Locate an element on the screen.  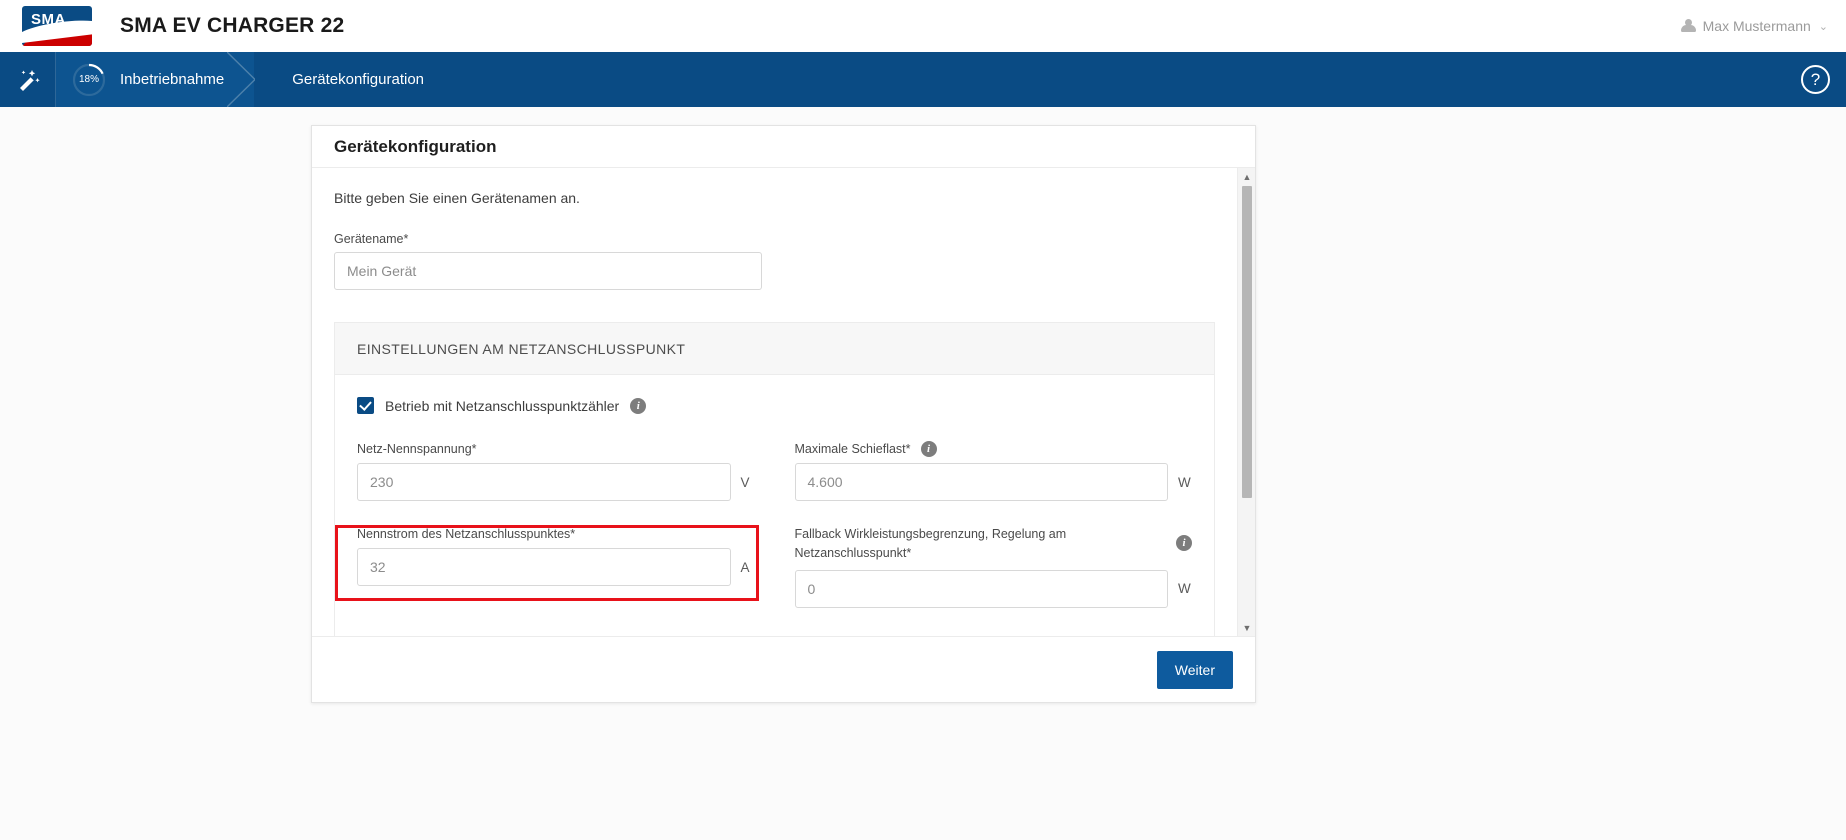
device-name-label: Gerätename* is located at coordinates (371, 239).